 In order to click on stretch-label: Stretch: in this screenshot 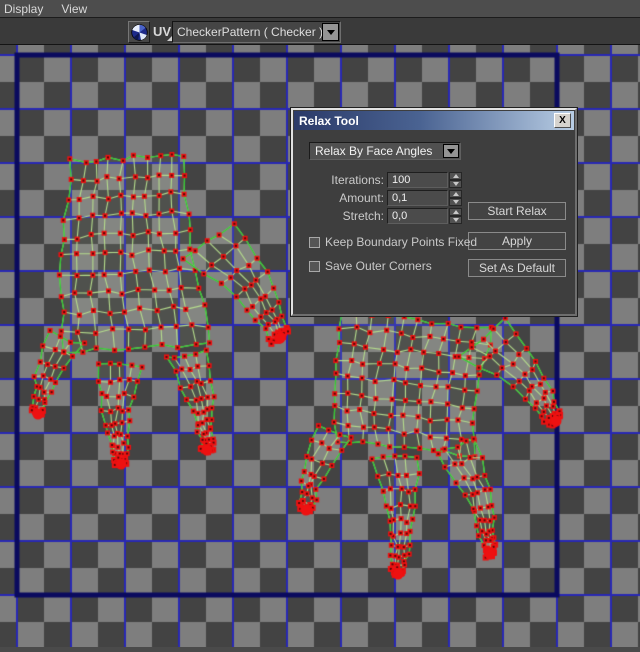, I will do `click(363, 216)`.